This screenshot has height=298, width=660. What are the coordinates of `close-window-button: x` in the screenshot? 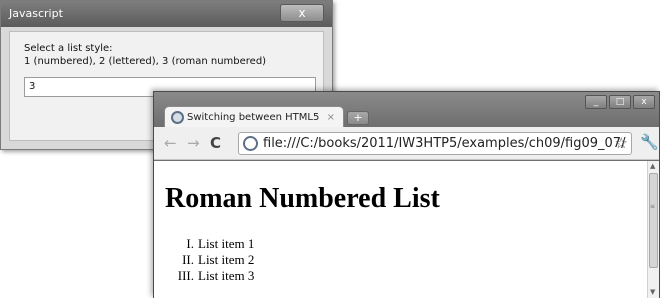 It's located at (644, 102).